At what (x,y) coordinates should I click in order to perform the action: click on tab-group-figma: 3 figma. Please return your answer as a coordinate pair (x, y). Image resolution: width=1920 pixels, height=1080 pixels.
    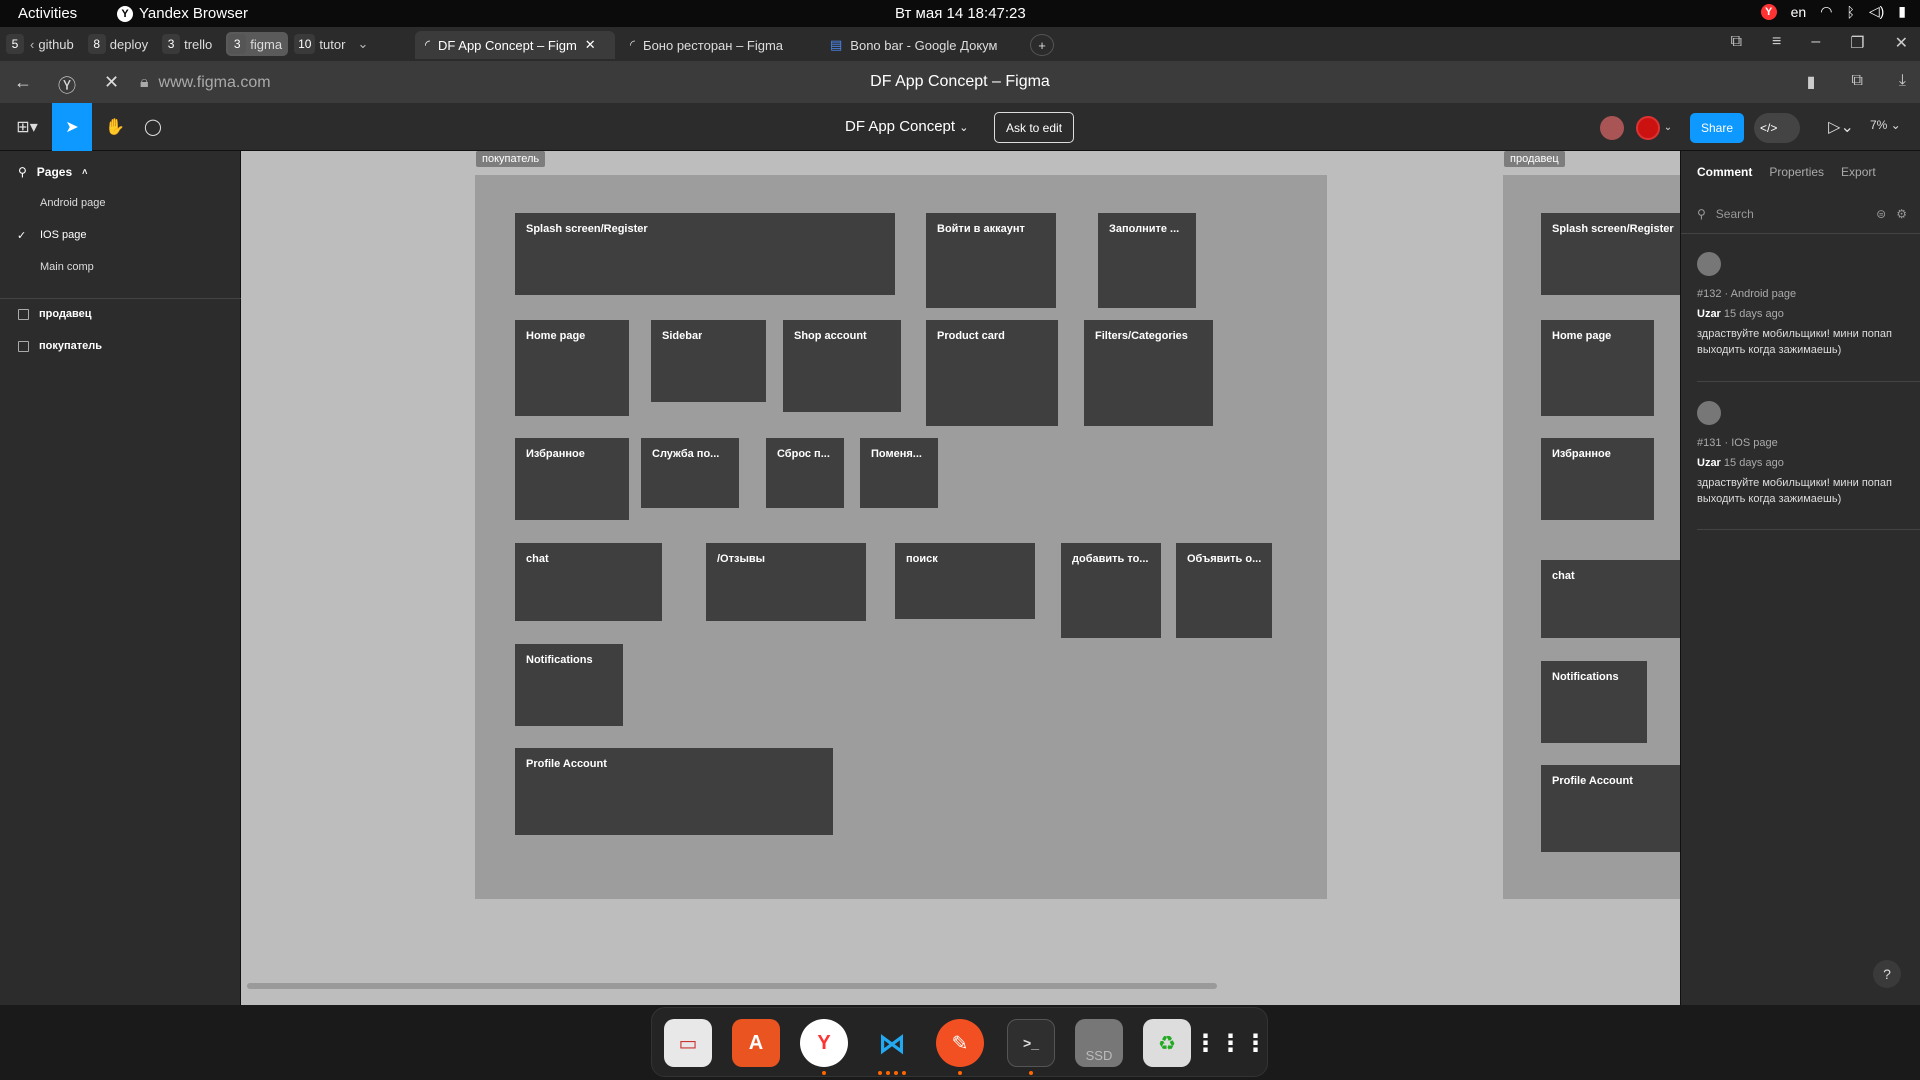
    Looking at the image, I should click on (257, 44).